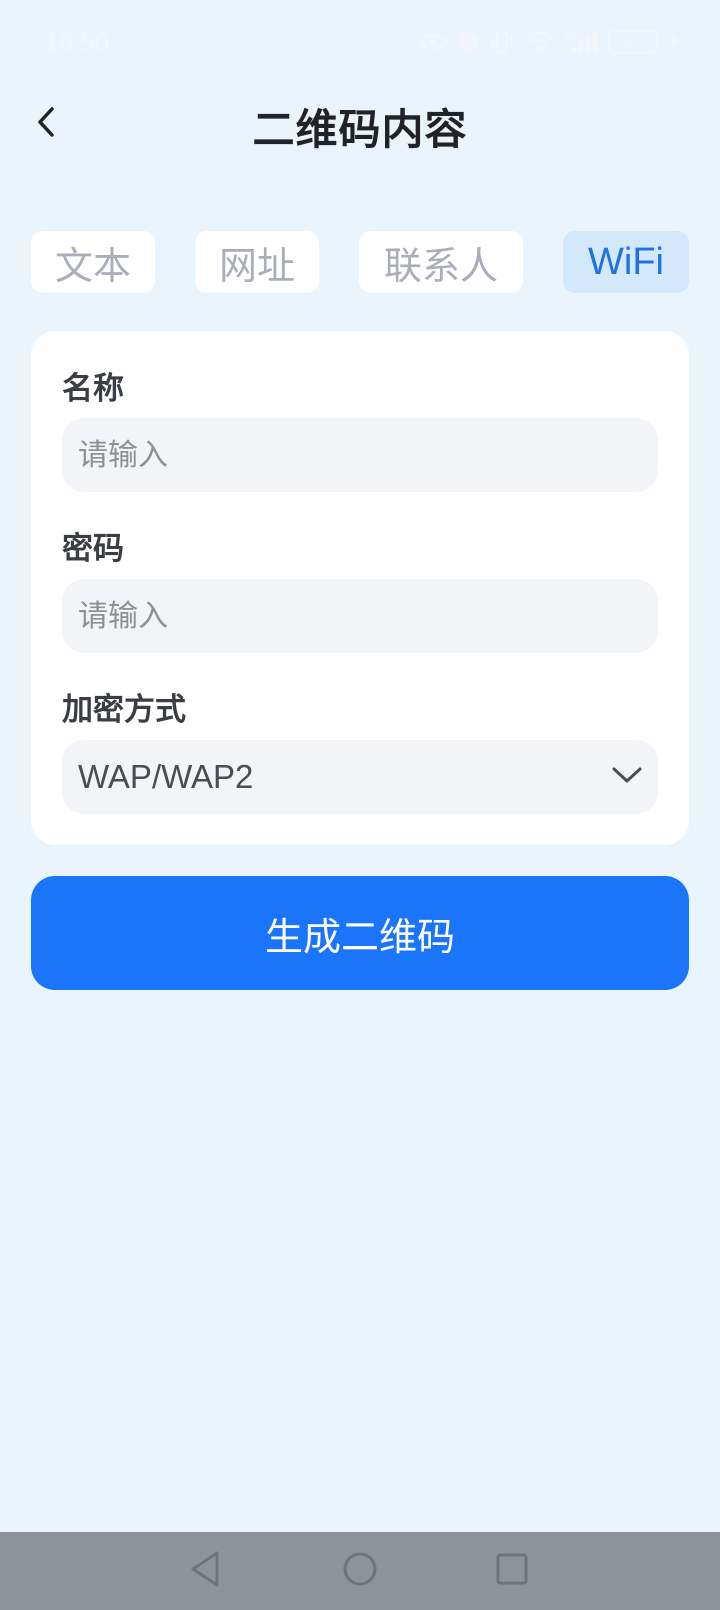  Describe the element at coordinates (93, 389) in the screenshot. I see `name-label: 名称` at that location.